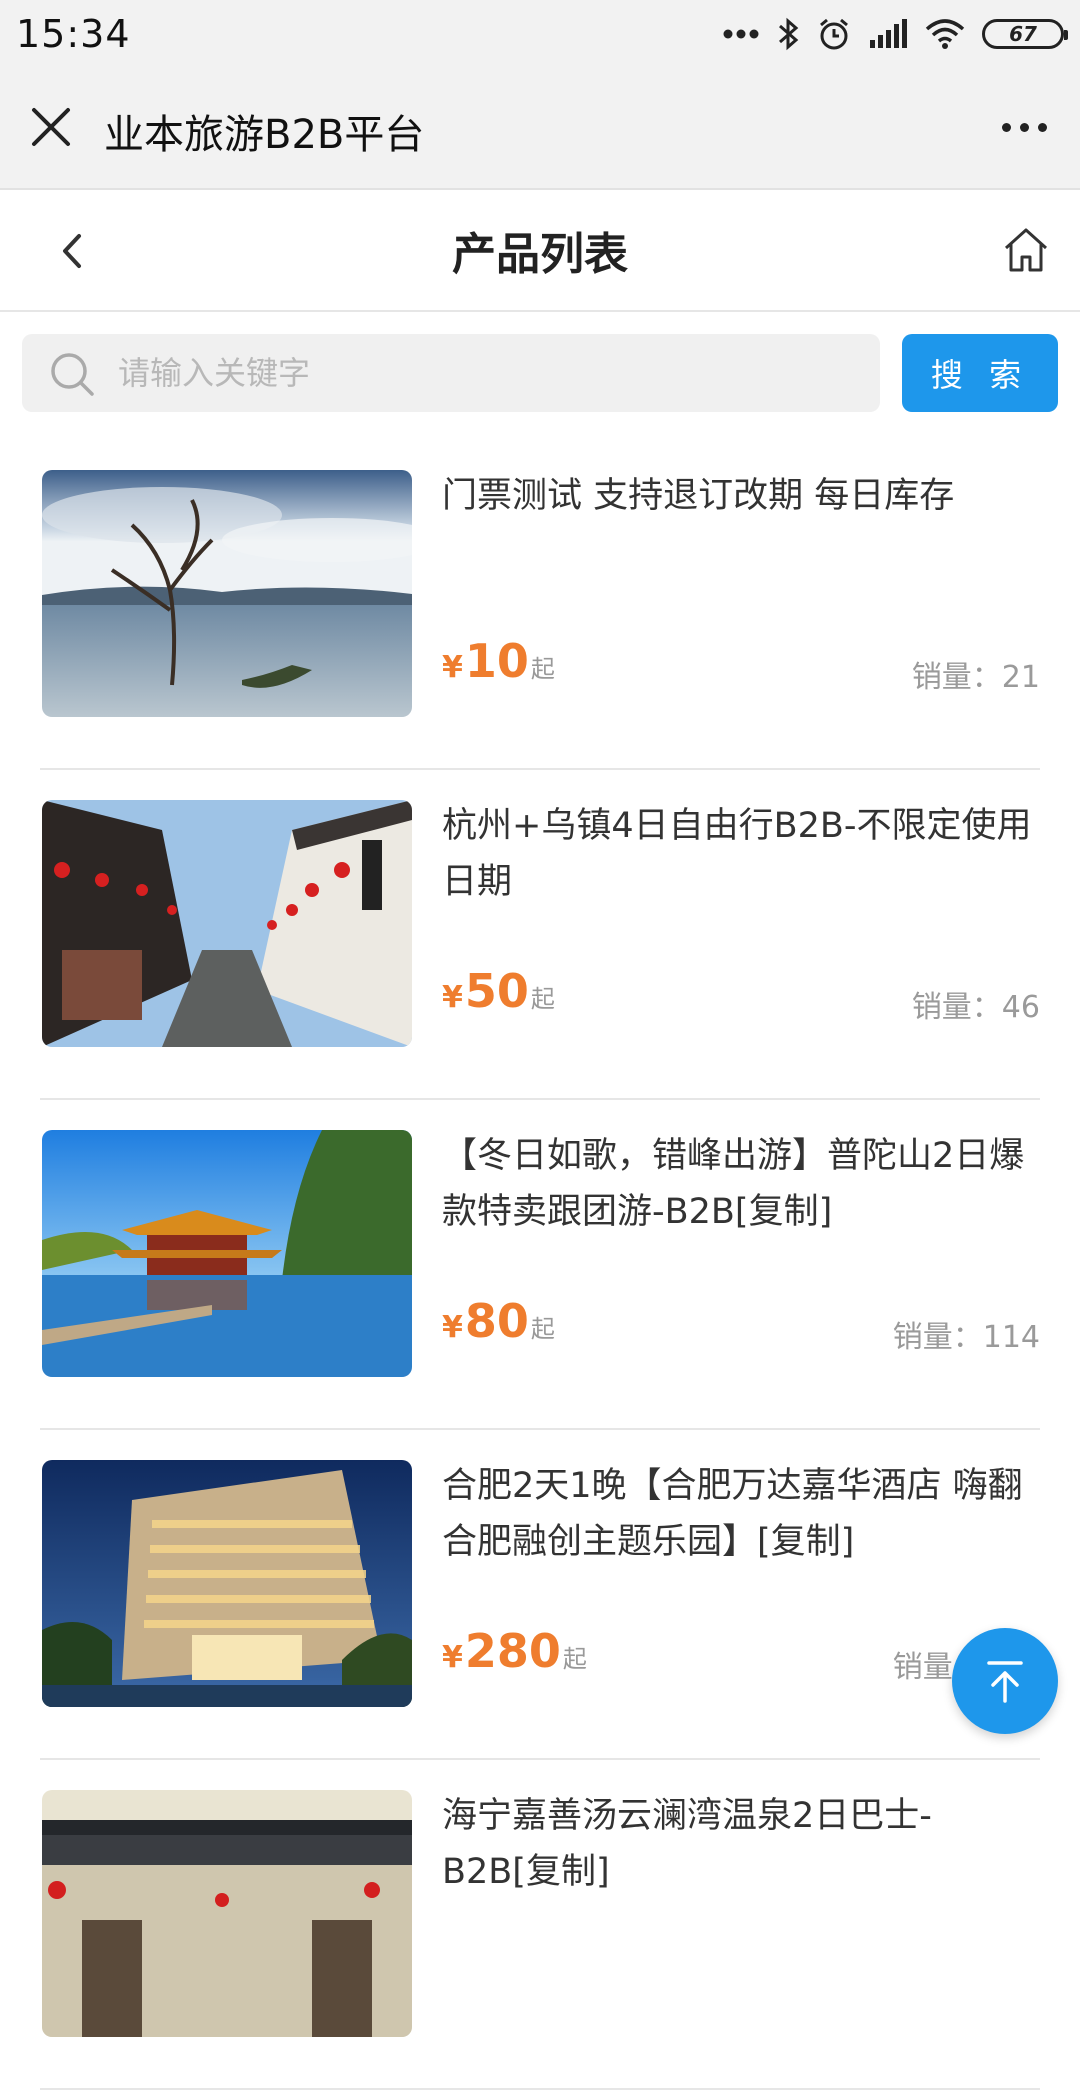  Describe the element at coordinates (888, 33) in the screenshot. I see `signal-icon` at that location.